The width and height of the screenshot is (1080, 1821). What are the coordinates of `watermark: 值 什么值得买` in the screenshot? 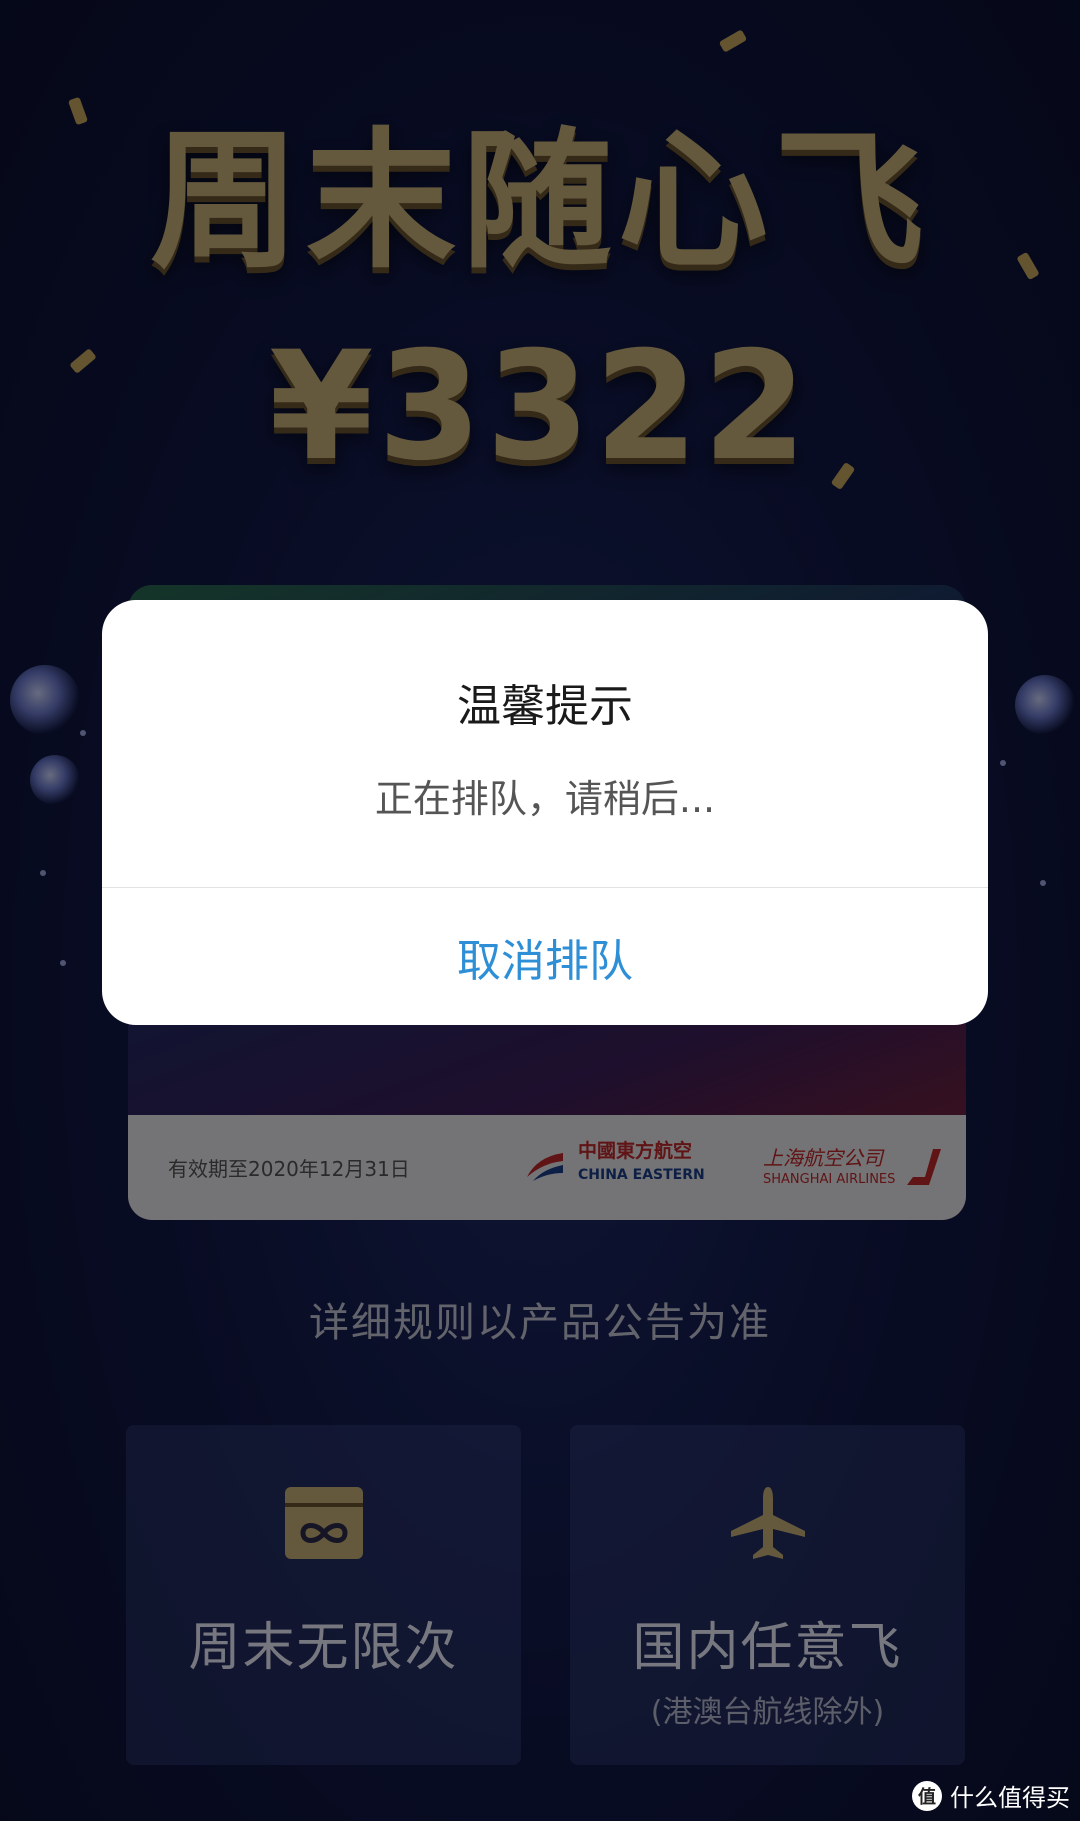 It's located at (991, 1795).